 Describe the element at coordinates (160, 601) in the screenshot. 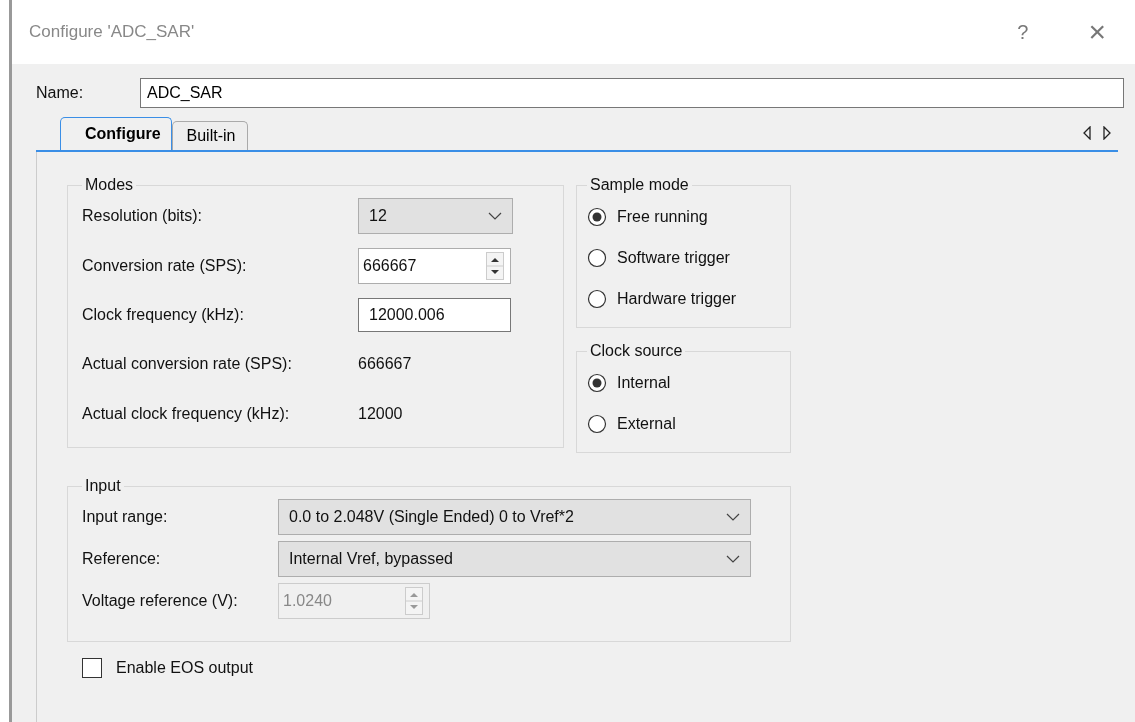

I see `field-label: Voltage reference (V):` at that location.